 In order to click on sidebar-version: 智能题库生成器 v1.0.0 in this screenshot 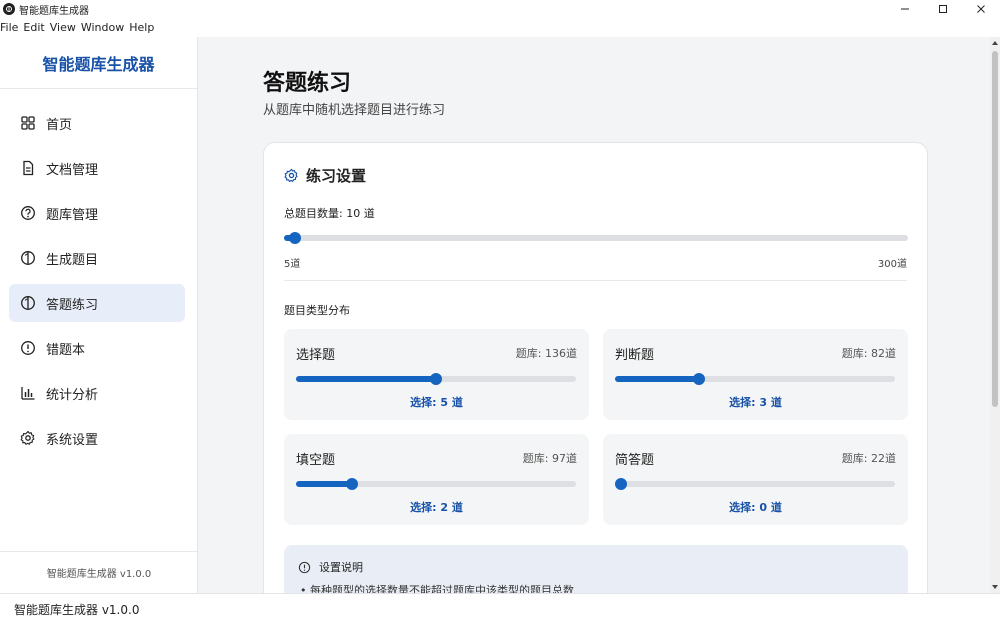, I will do `click(99, 572)`.